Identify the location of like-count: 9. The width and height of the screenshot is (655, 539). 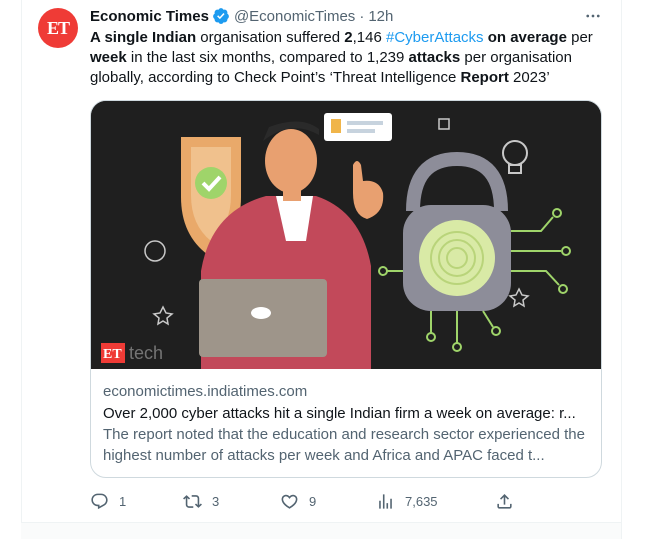
(313, 501).